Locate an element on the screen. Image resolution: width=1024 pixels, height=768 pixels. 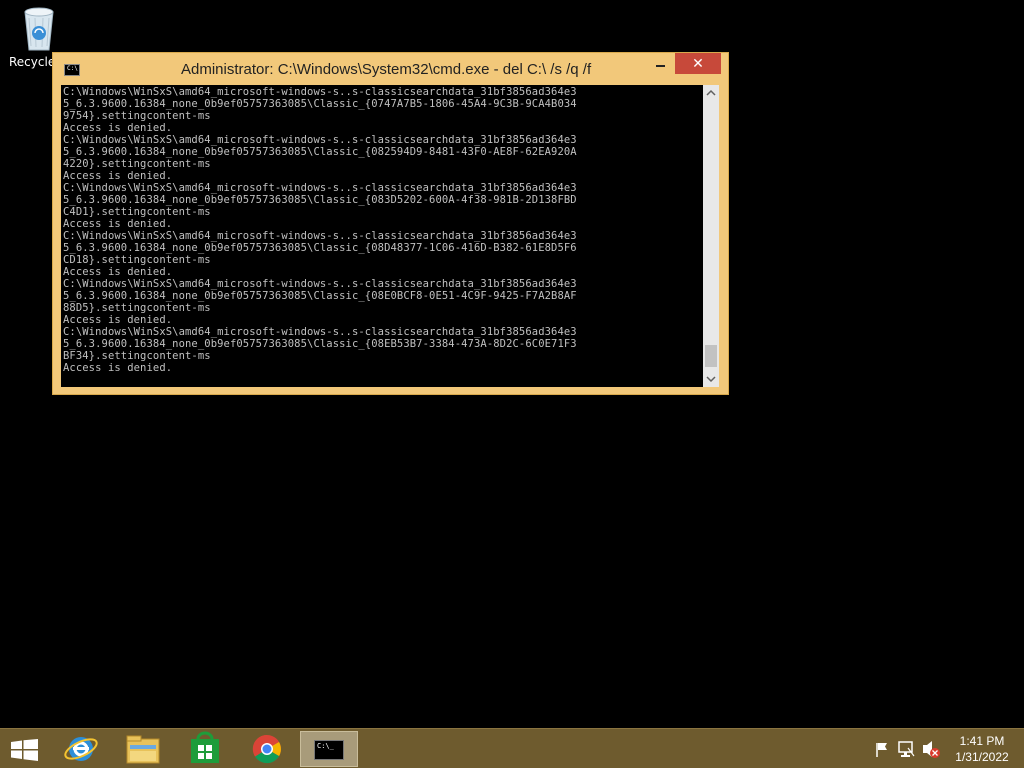
taskbar-chrome is located at coordinates (267, 749).